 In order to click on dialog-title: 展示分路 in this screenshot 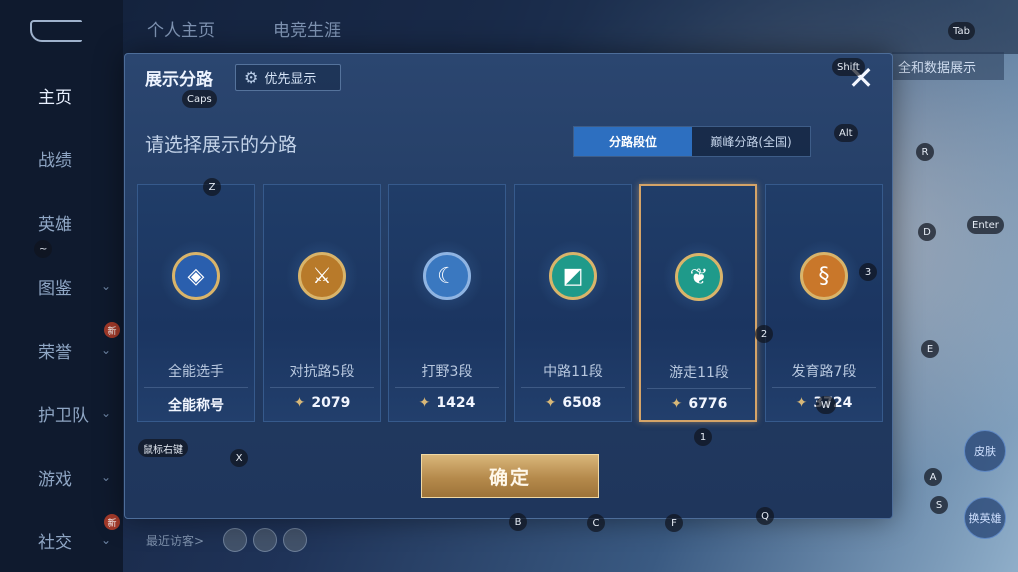, I will do `click(179, 80)`.